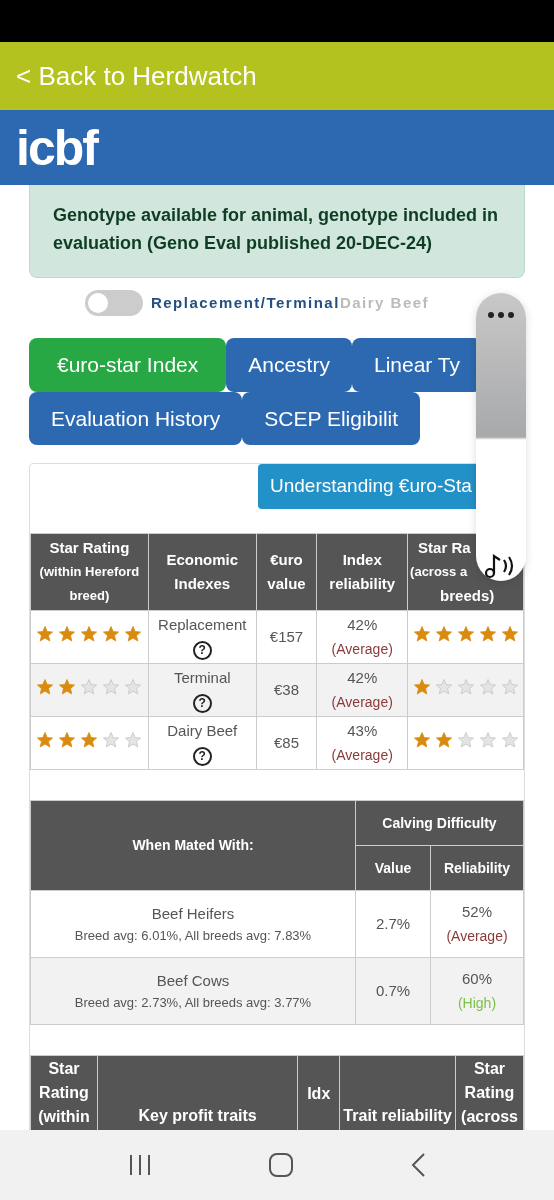  I want to click on mated-with-name: Beef Heifers, so click(193, 913).